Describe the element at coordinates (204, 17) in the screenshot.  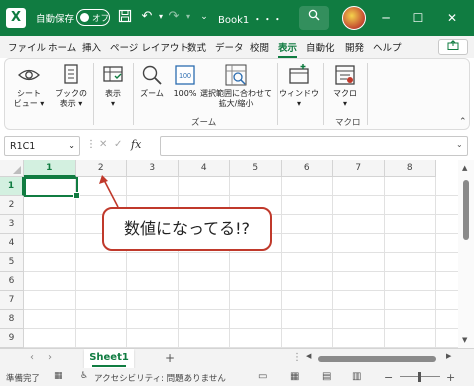
I see `customize-toolbar-icon: ⌄` at that location.